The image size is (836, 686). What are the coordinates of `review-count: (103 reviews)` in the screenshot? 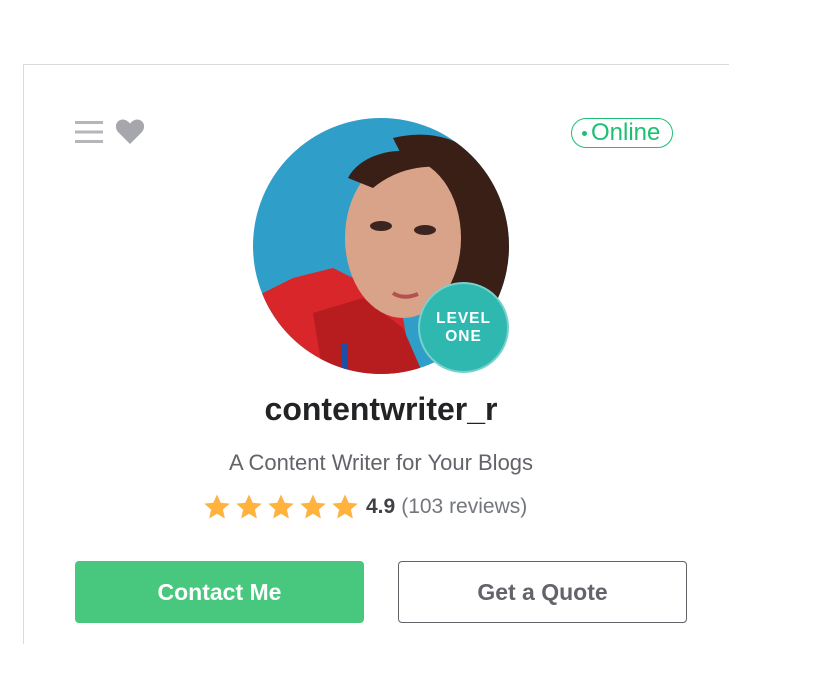 It's located at (464, 507).